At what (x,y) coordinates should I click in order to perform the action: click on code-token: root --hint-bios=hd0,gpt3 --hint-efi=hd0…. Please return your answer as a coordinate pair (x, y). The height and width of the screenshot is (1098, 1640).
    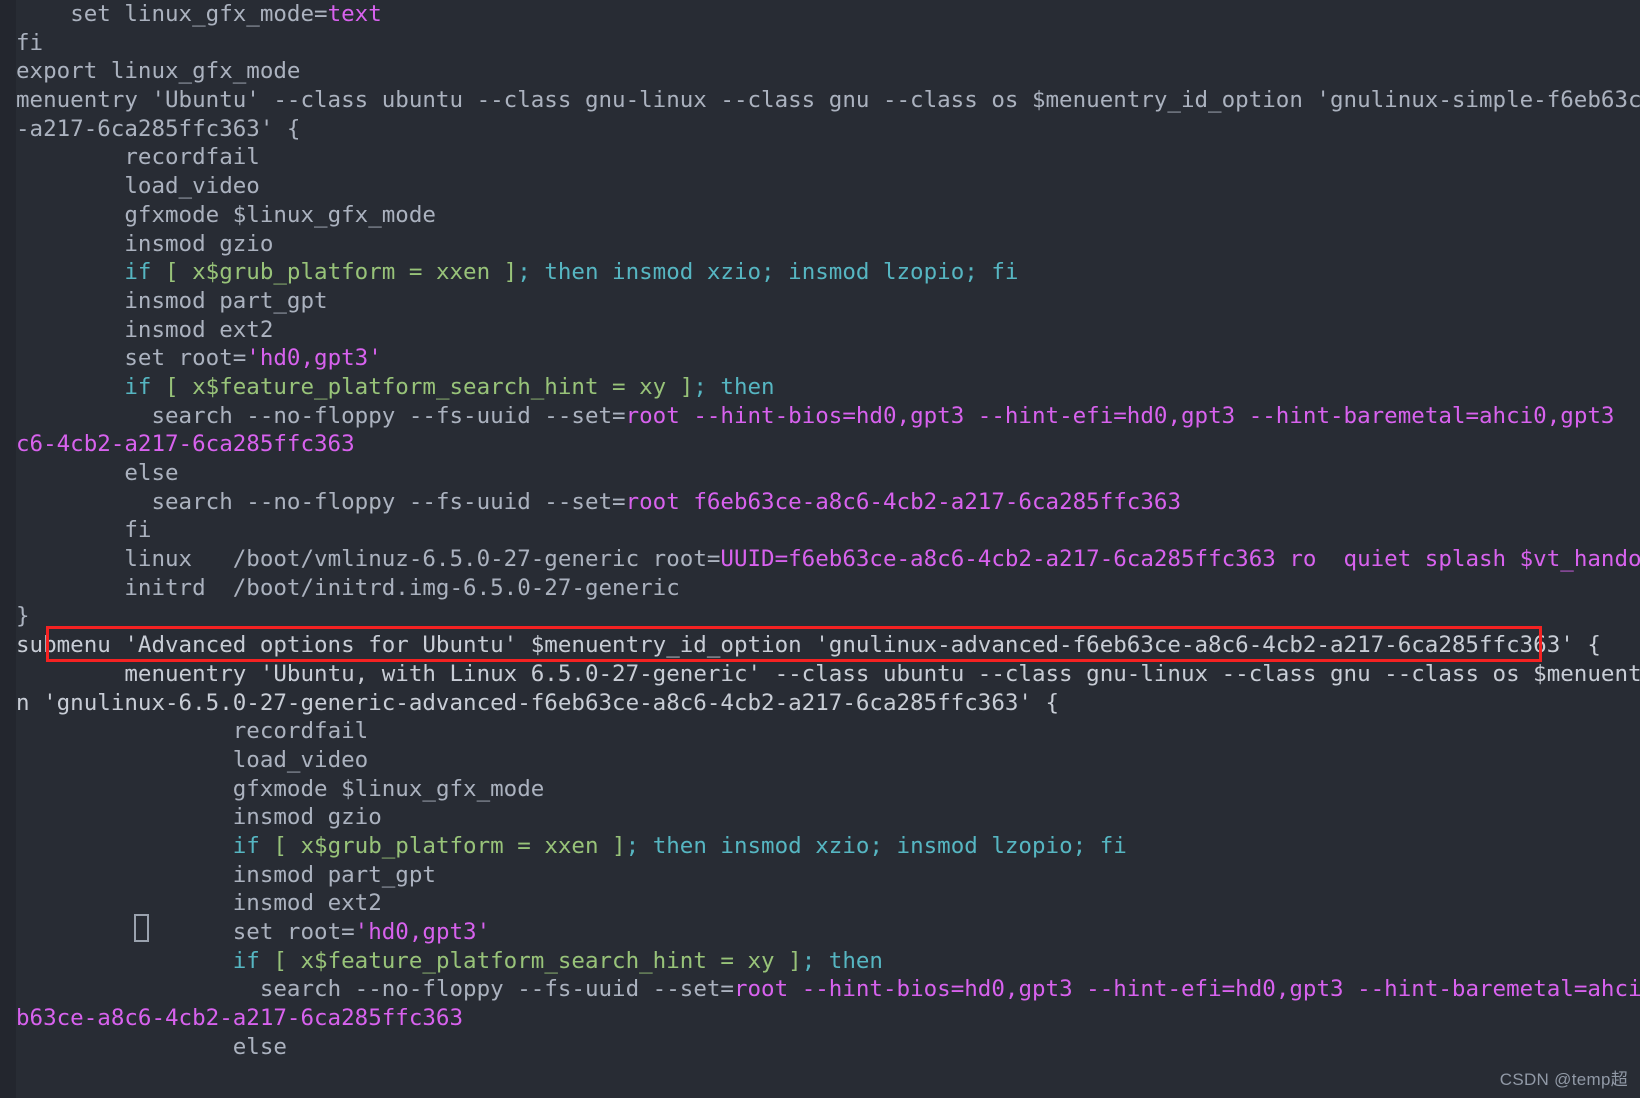
    Looking at the image, I should click on (1132, 415).